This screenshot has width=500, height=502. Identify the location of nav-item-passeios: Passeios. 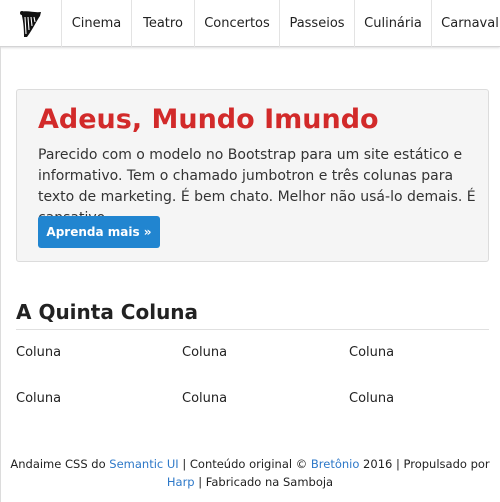
(317, 23).